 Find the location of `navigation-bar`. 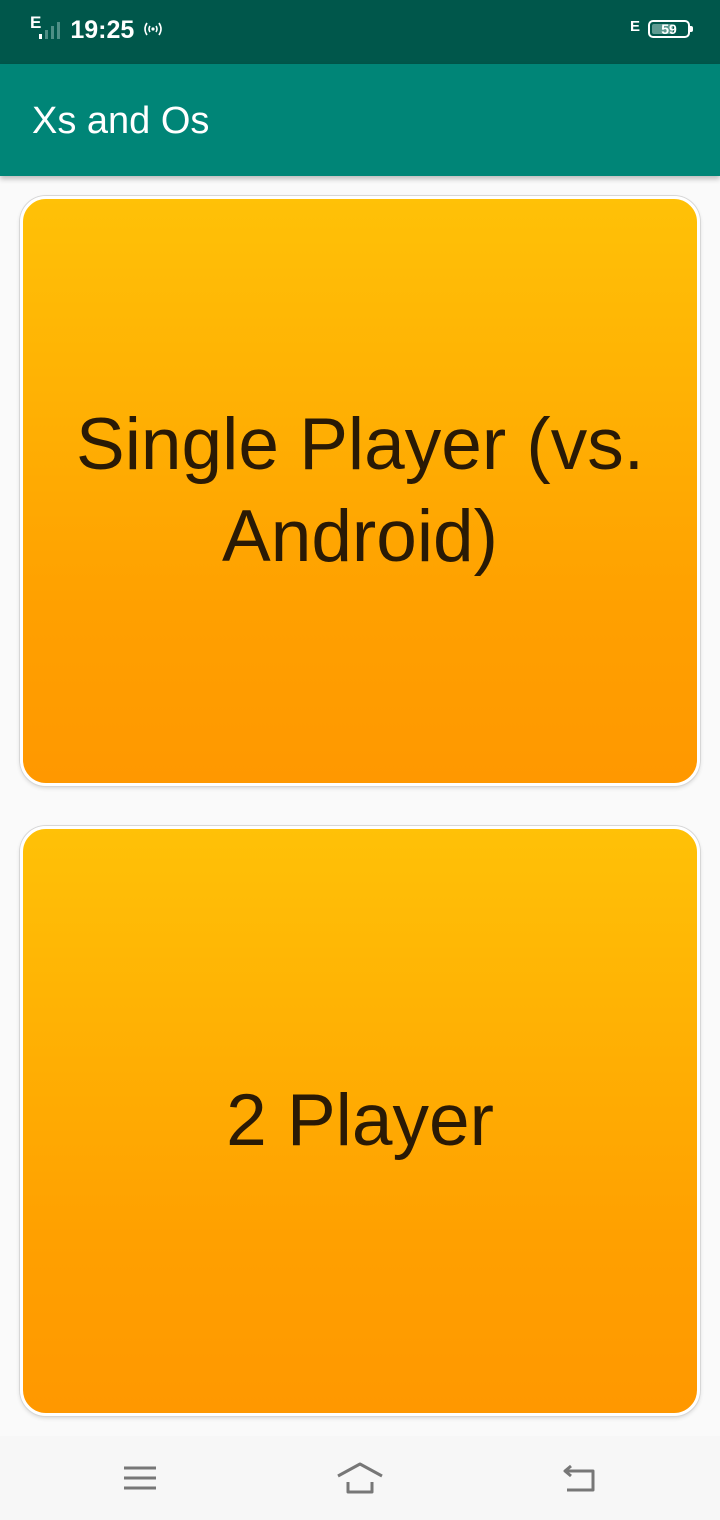

navigation-bar is located at coordinates (360, 1478).